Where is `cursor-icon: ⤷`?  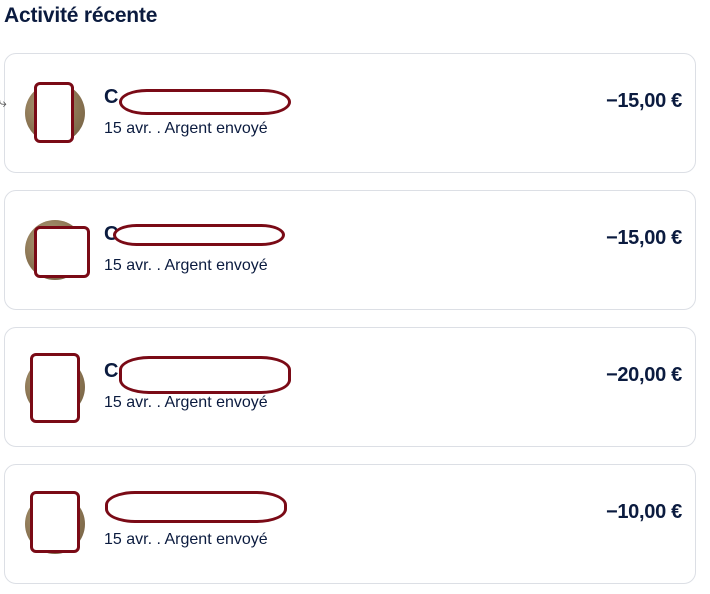
cursor-icon: ⤷ is located at coordinates (3, 102).